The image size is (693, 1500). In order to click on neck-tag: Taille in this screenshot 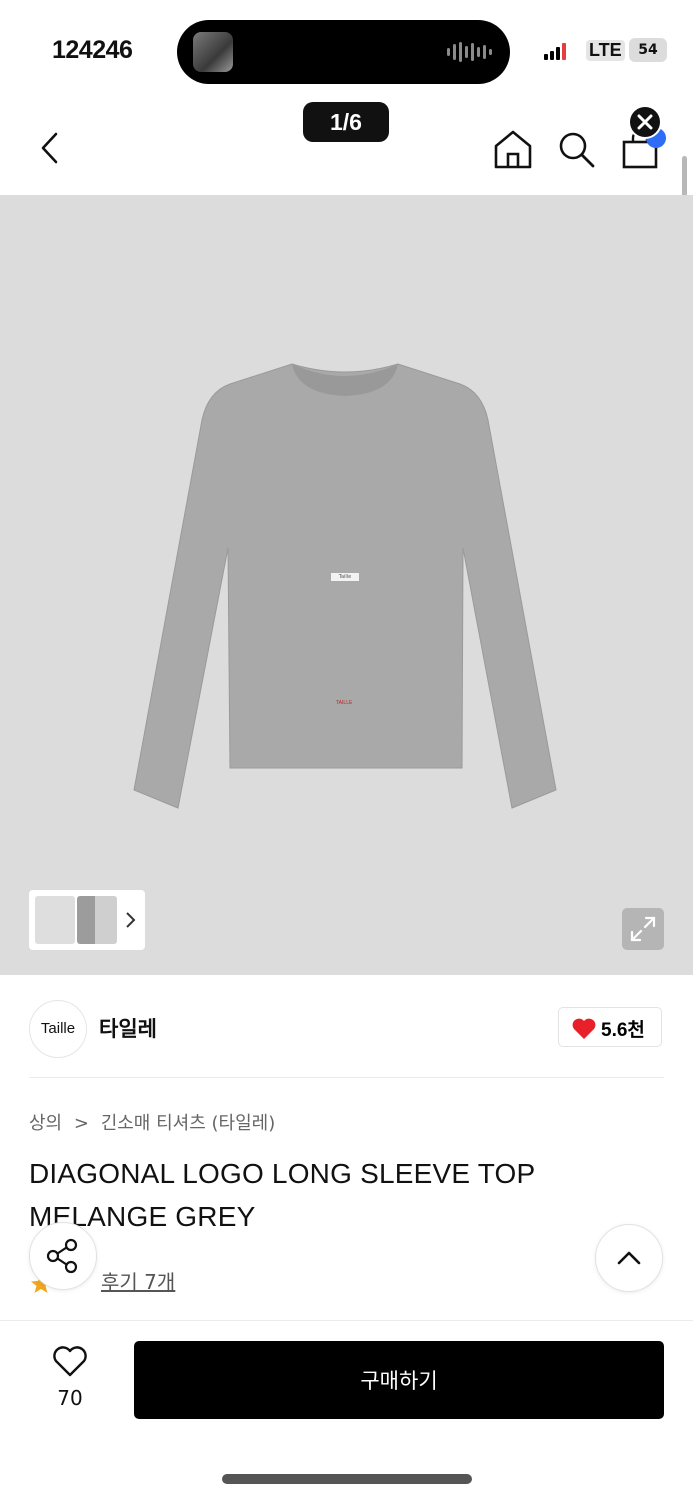, I will do `click(345, 577)`.